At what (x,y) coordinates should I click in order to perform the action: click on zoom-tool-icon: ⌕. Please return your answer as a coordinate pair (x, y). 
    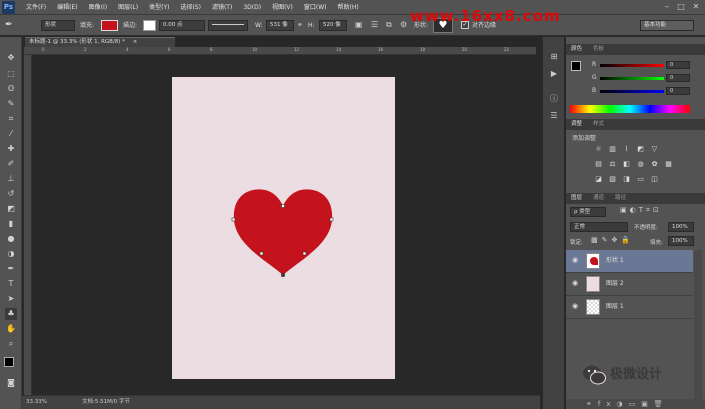
    Looking at the image, I should click on (11, 344).